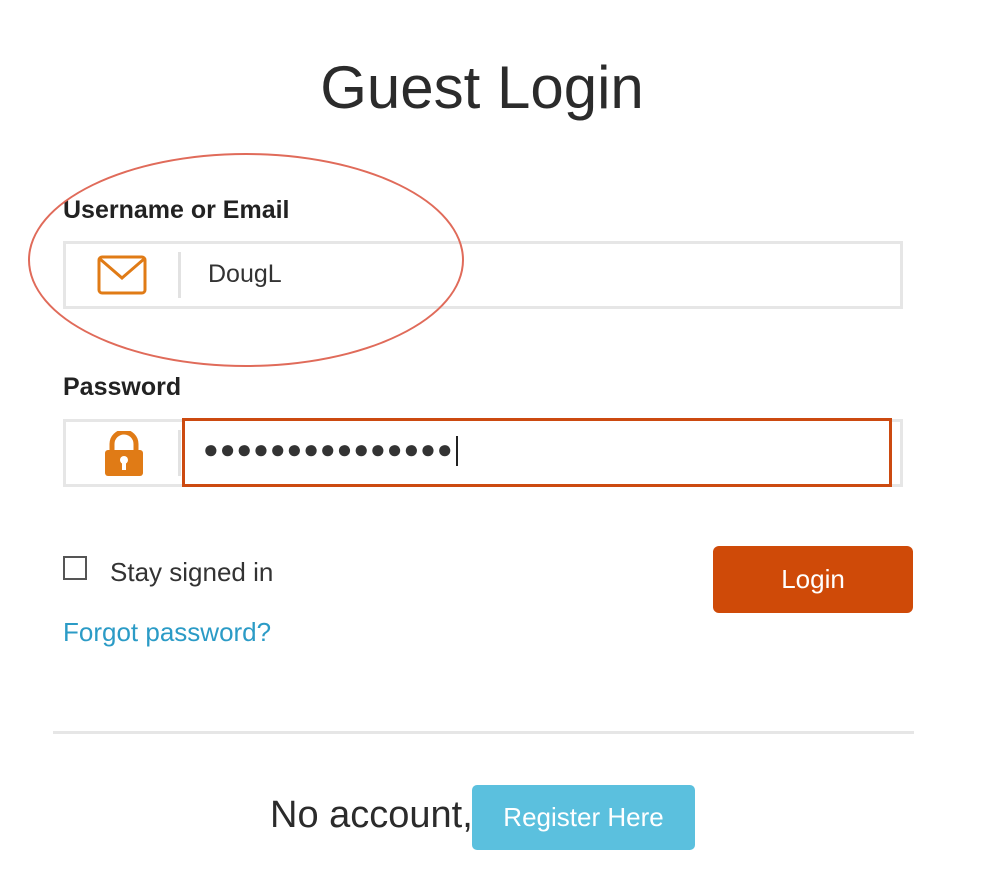  Describe the element at coordinates (122, 275) in the screenshot. I see `envelope-icon` at that location.